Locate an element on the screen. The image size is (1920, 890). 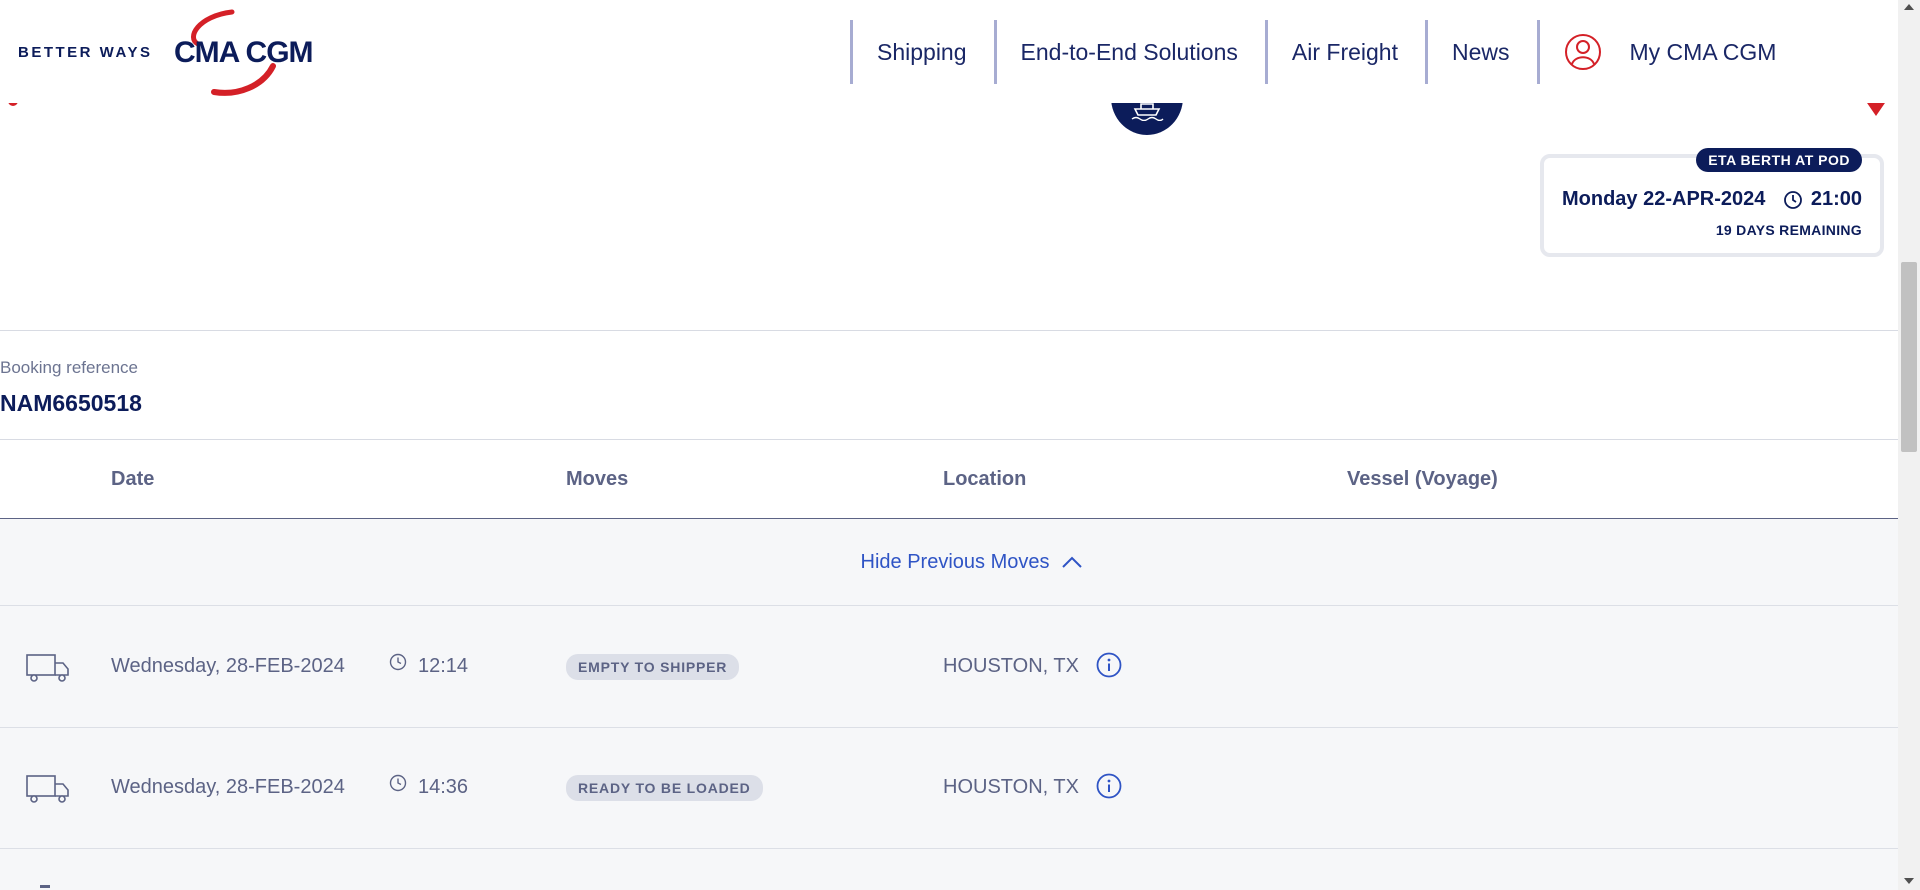
booking-reference-value: NAM6650518 is located at coordinates (71, 403).